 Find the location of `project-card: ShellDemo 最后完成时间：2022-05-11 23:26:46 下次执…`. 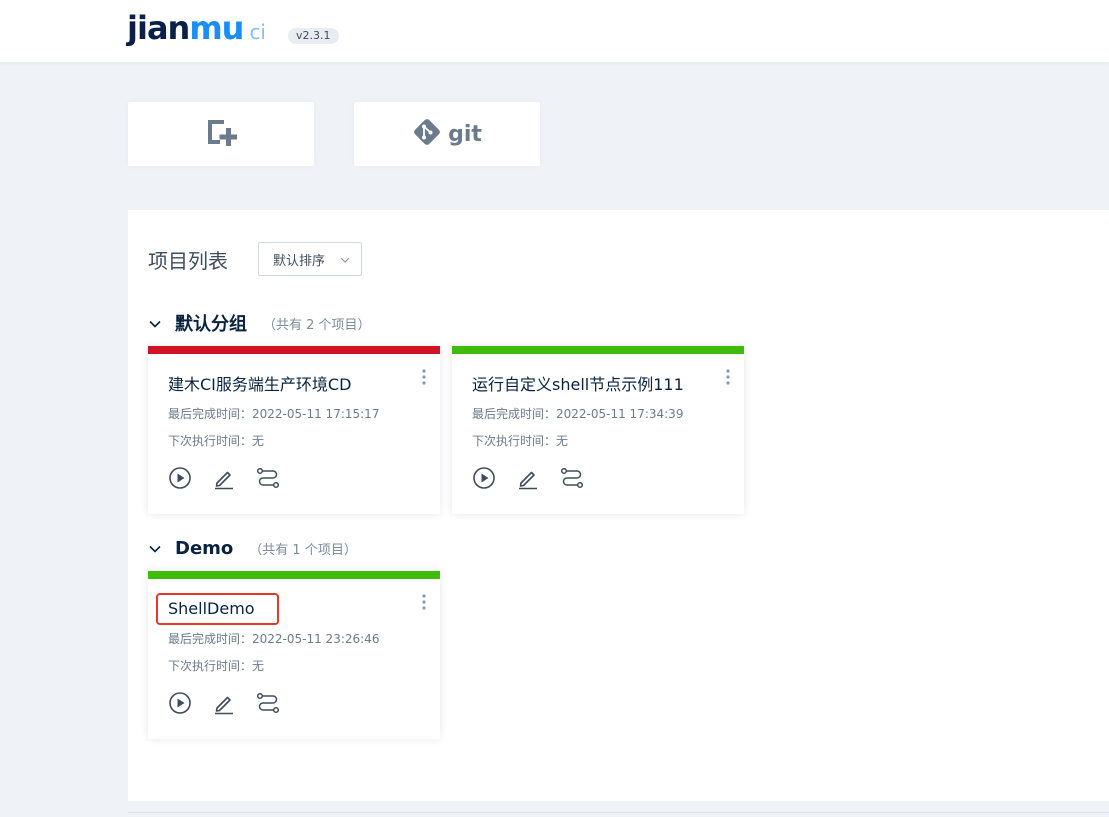

project-card: ShellDemo 最后完成时间：2022-05-11 23:26:46 下次执… is located at coordinates (294, 655).